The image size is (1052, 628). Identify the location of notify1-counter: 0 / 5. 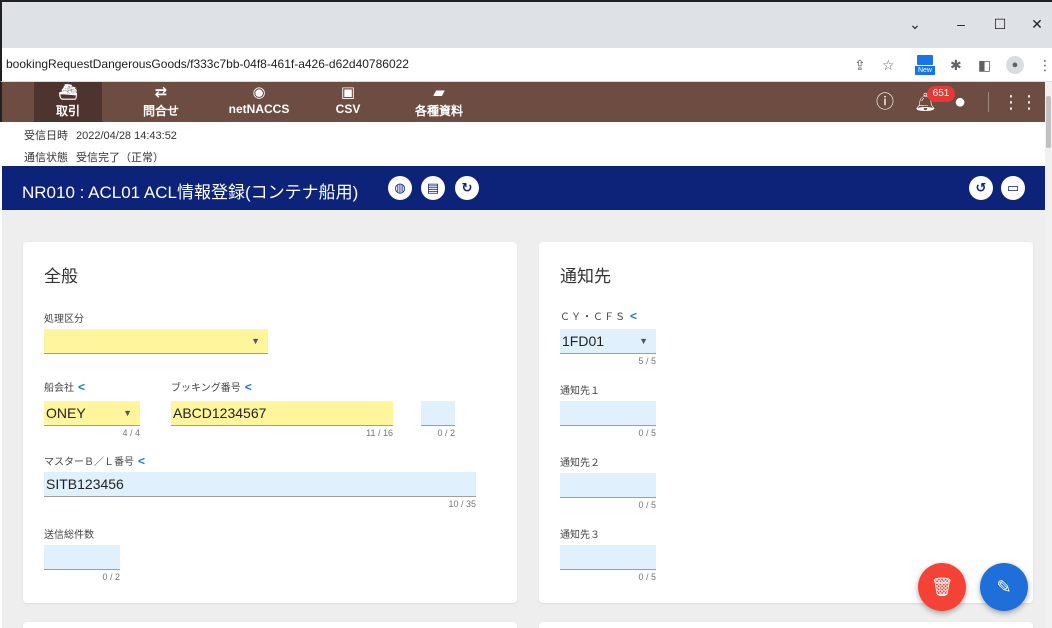
(647, 433).